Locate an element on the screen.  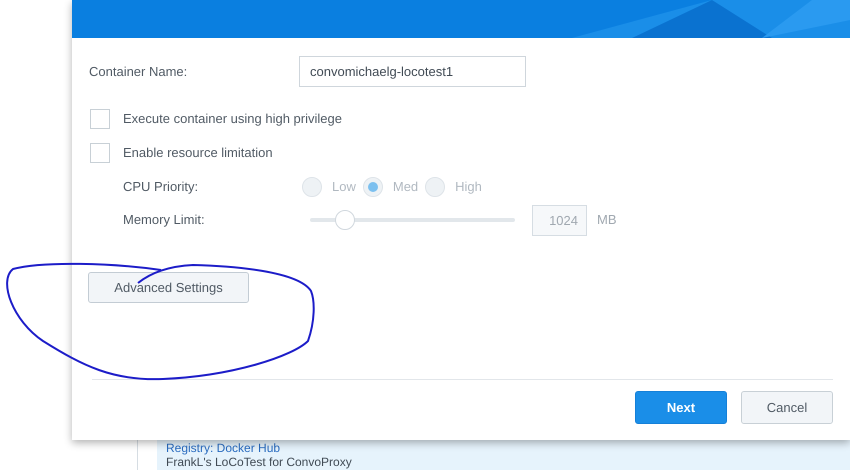
text-field: convomichaelg-locotest1 is located at coordinates (412, 71).